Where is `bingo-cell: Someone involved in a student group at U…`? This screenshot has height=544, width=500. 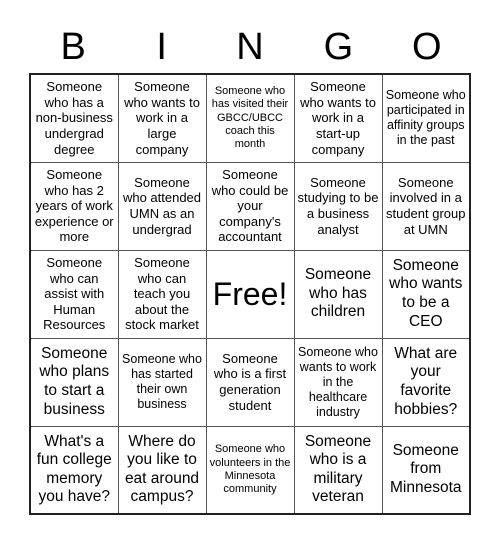
bingo-cell: Someone involved in a student group at U… is located at coordinates (426, 206).